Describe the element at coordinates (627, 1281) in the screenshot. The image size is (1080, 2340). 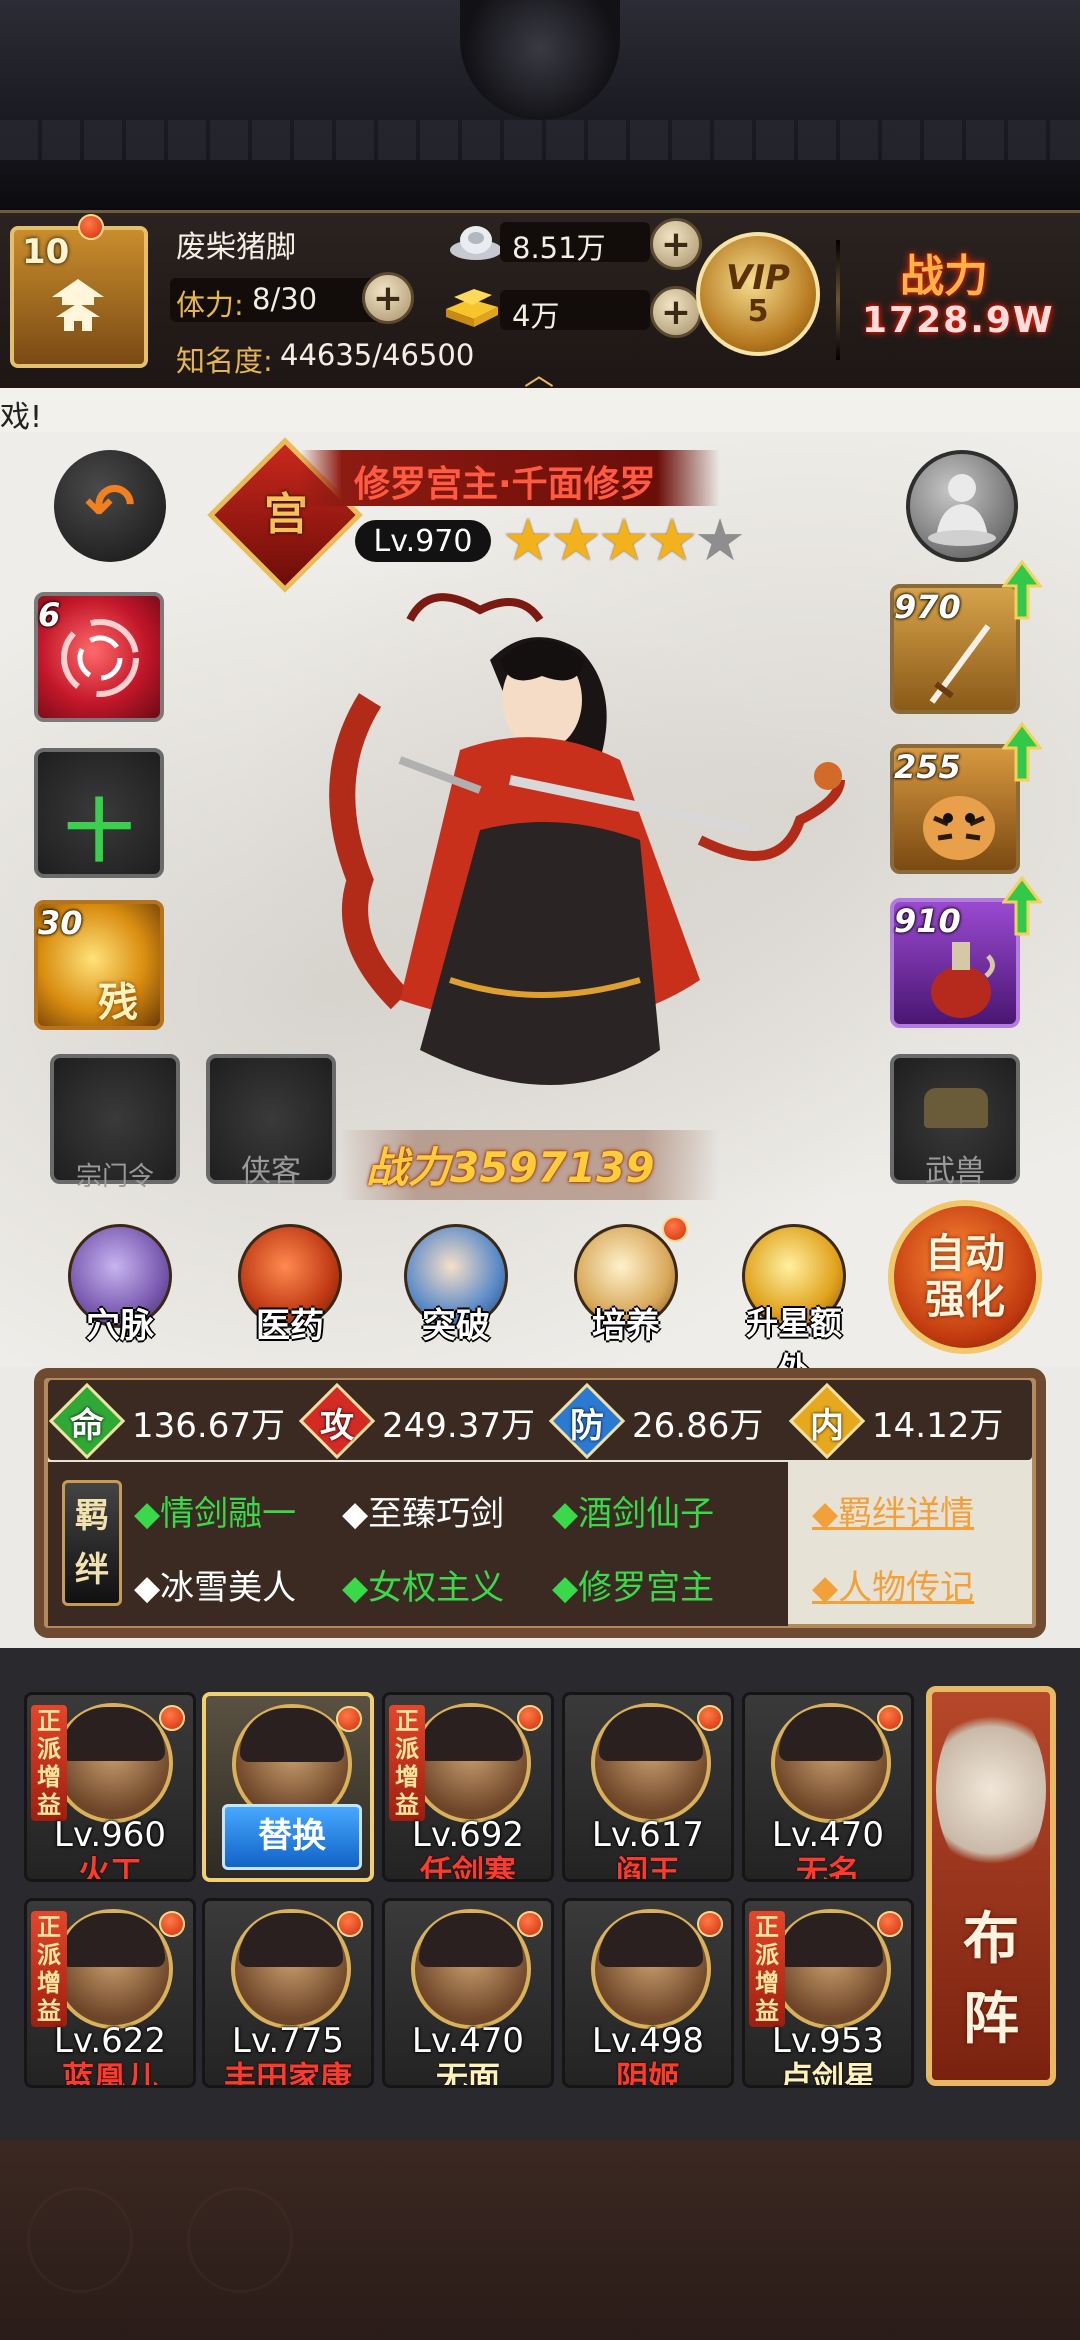
I see `training-button: 培养` at that location.